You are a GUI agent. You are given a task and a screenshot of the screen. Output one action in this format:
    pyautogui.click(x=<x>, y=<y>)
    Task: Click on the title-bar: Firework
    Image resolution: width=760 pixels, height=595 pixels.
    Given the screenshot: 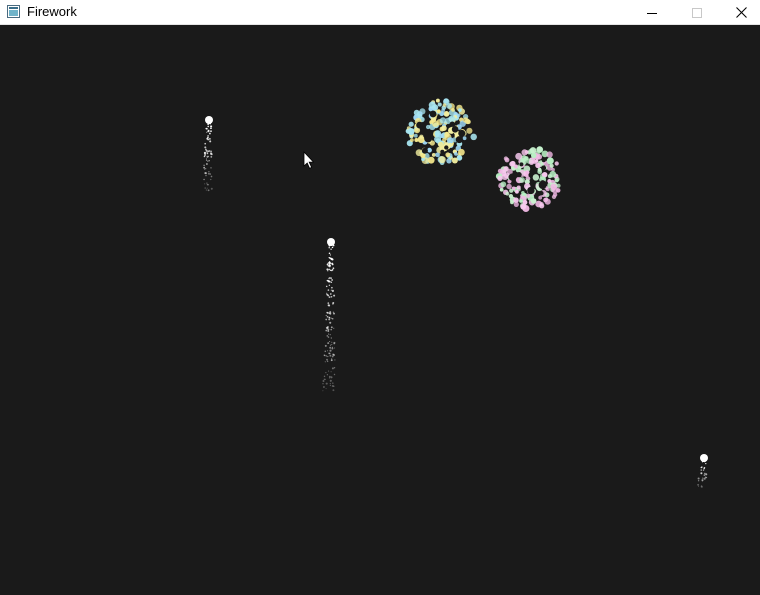 What is the action you would take?
    pyautogui.click(x=380, y=12)
    